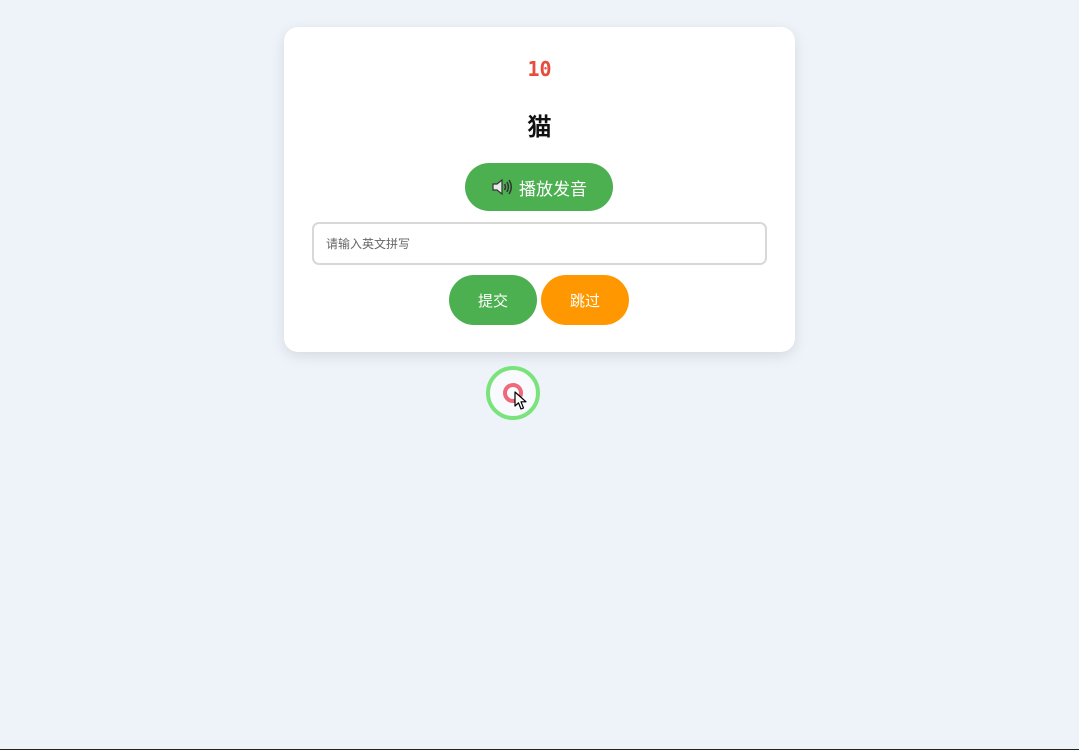 Image resolution: width=1079 pixels, height=750 pixels. What do you see at coordinates (493, 300) in the screenshot?
I see `submit-button: 提交` at bounding box center [493, 300].